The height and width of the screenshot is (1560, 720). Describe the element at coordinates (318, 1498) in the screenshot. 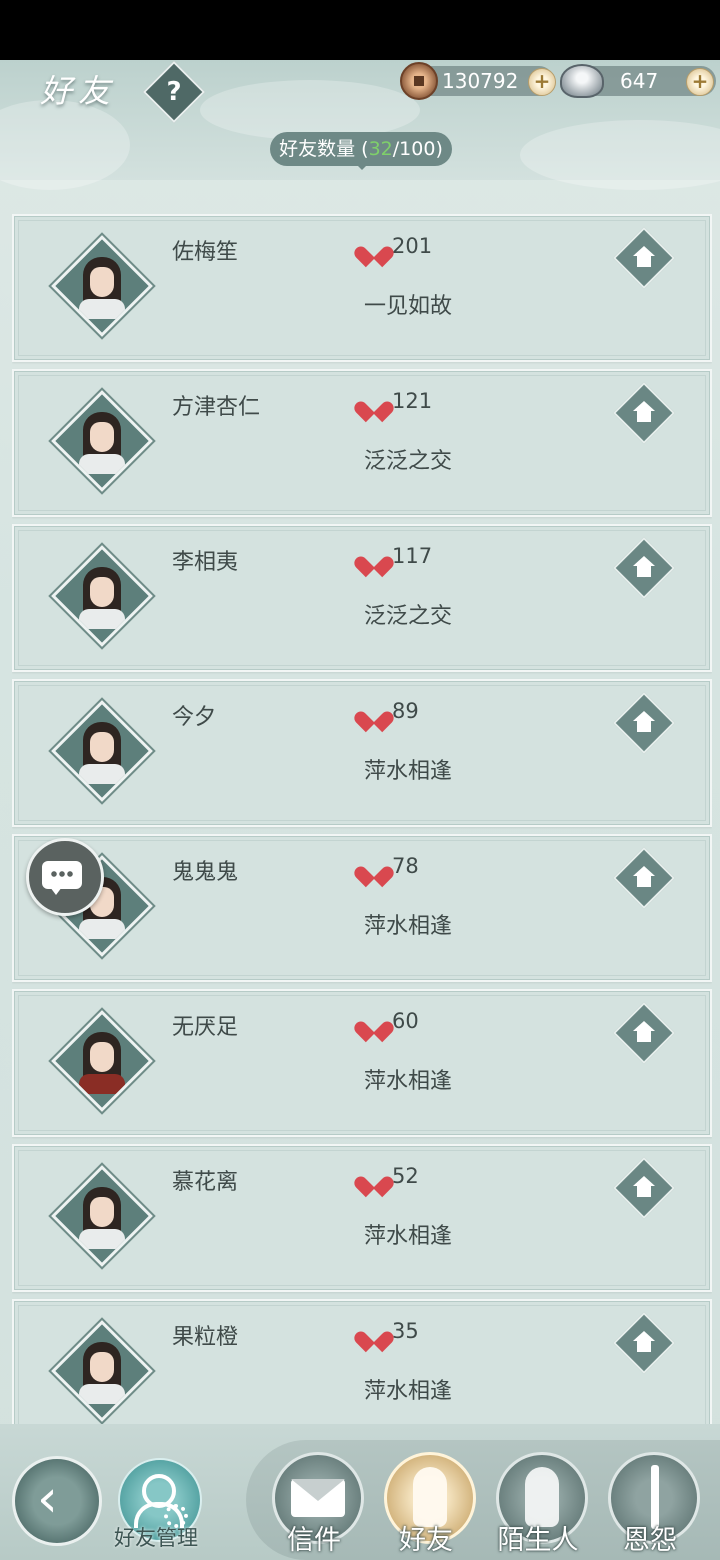

I see `envelope-icon` at that location.